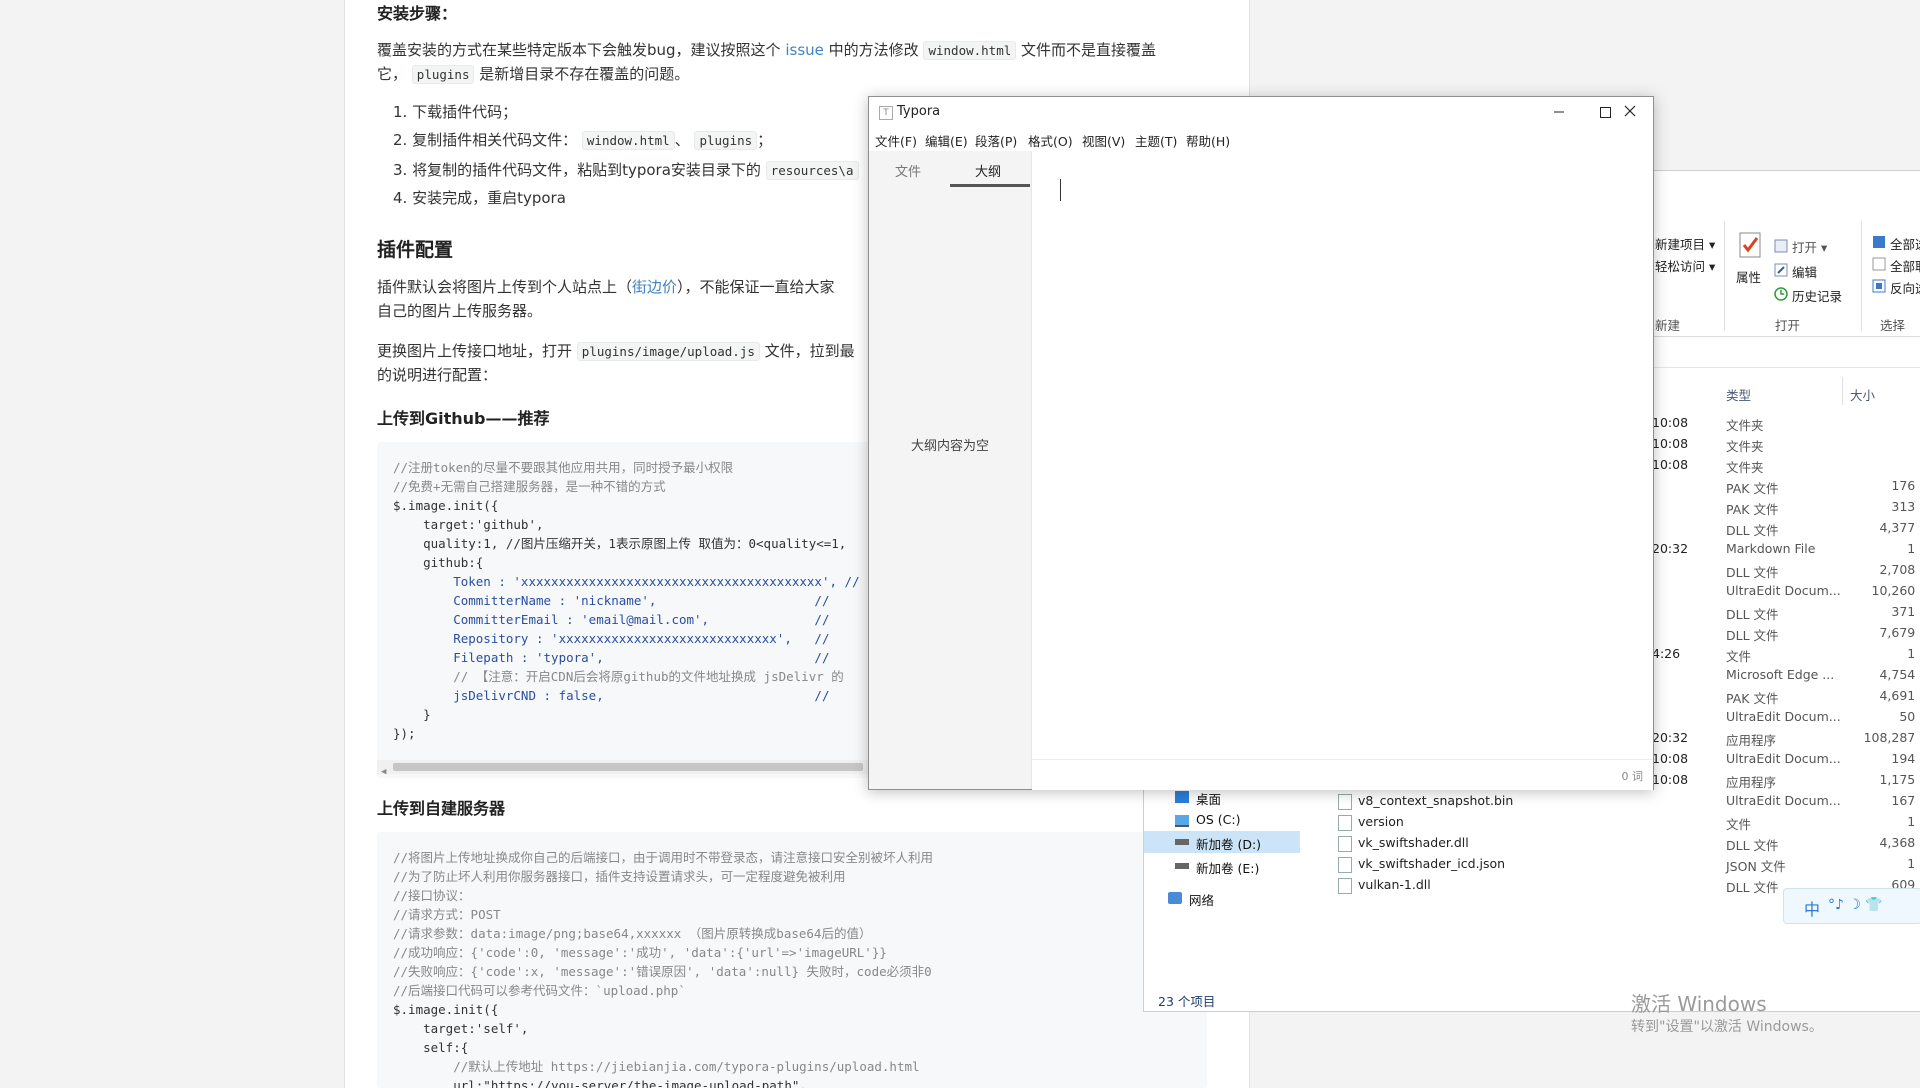  I want to click on menu-paragraph: 段落(P), so click(996, 140).